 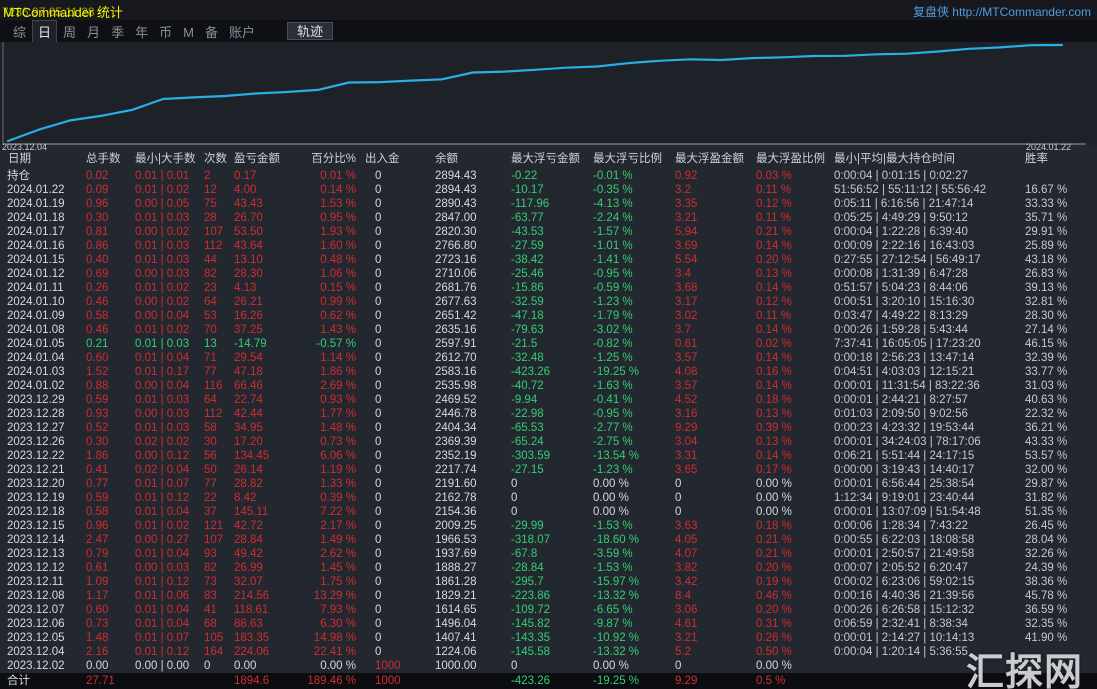 What do you see at coordinates (527, 260) in the screenshot?
I see `cell-max-float-loss: -38.42` at bounding box center [527, 260].